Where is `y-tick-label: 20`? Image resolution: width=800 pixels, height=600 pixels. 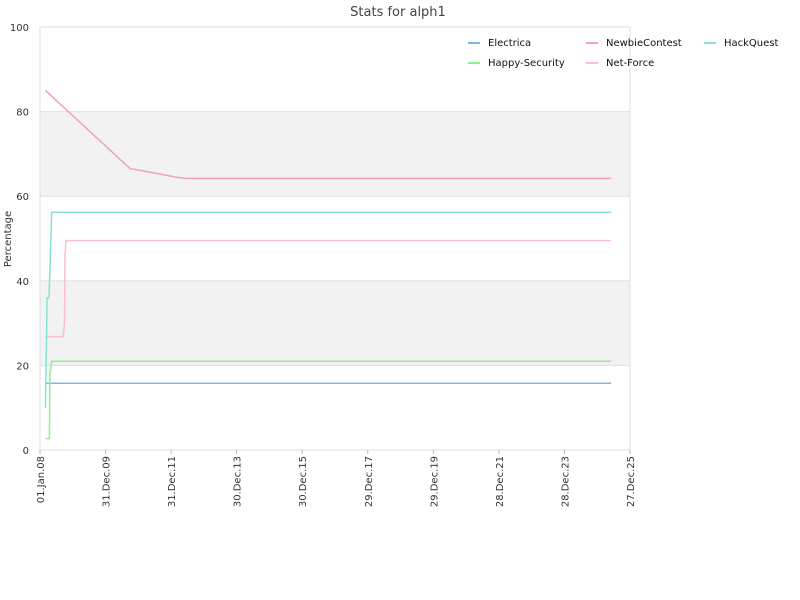
y-tick-label: 20 is located at coordinates (22, 366).